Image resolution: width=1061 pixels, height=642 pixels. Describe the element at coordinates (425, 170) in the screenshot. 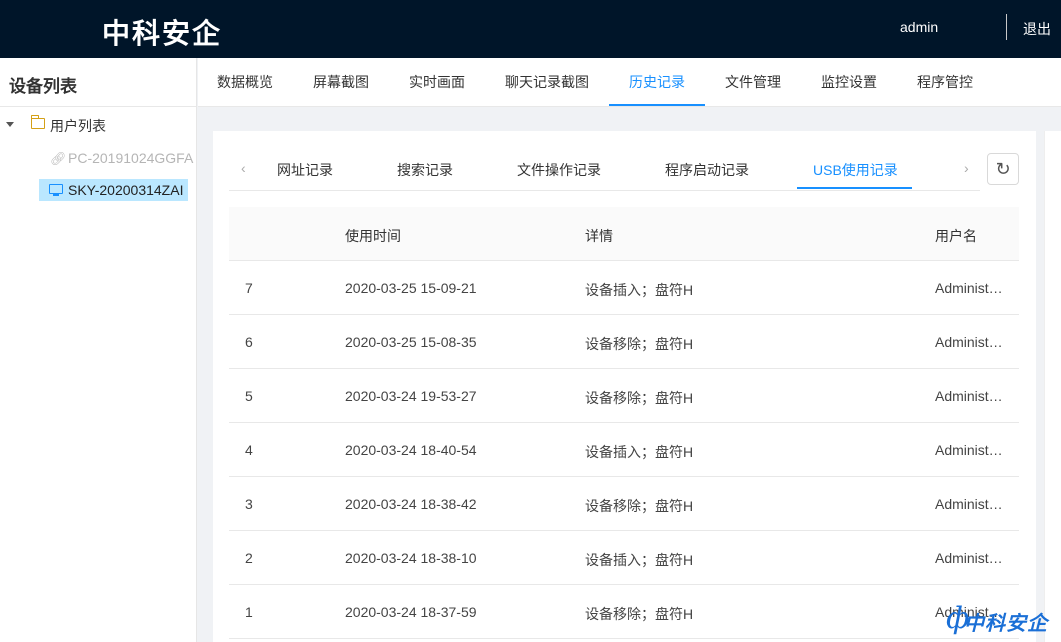

I see `subtab-search-records: 搜索记录` at that location.